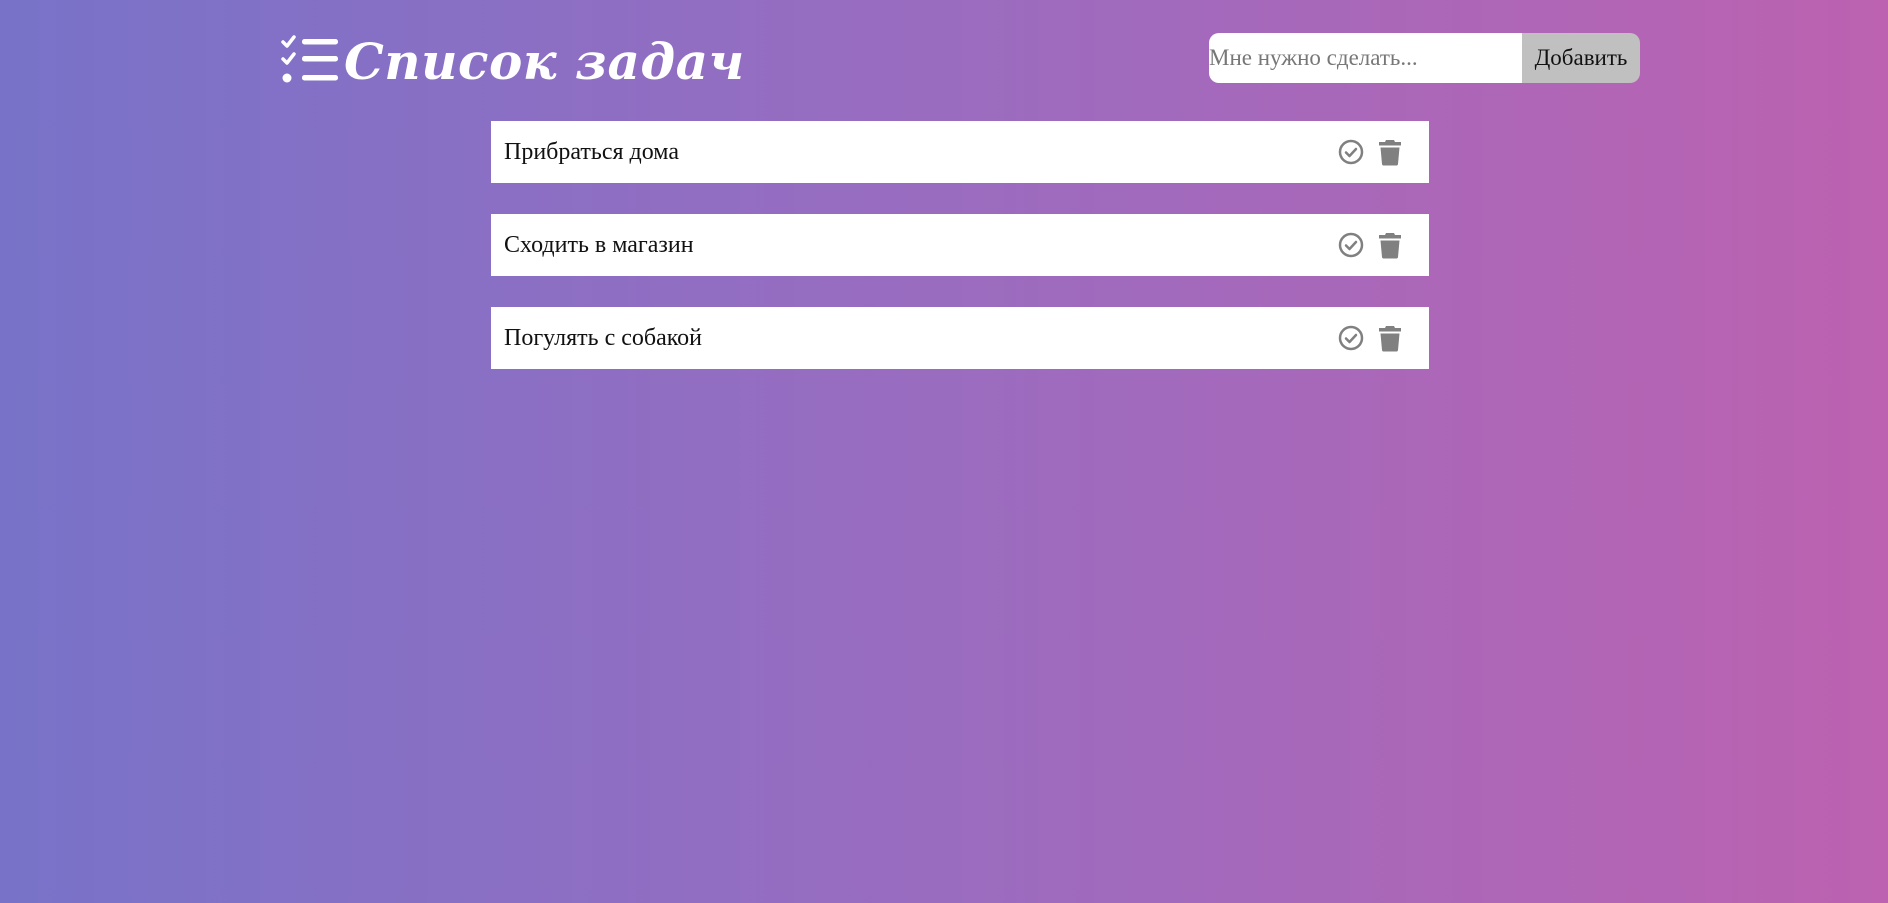 The width and height of the screenshot is (1888, 903). What do you see at coordinates (960, 152) in the screenshot?
I see `task-item: Прибраться дома` at bounding box center [960, 152].